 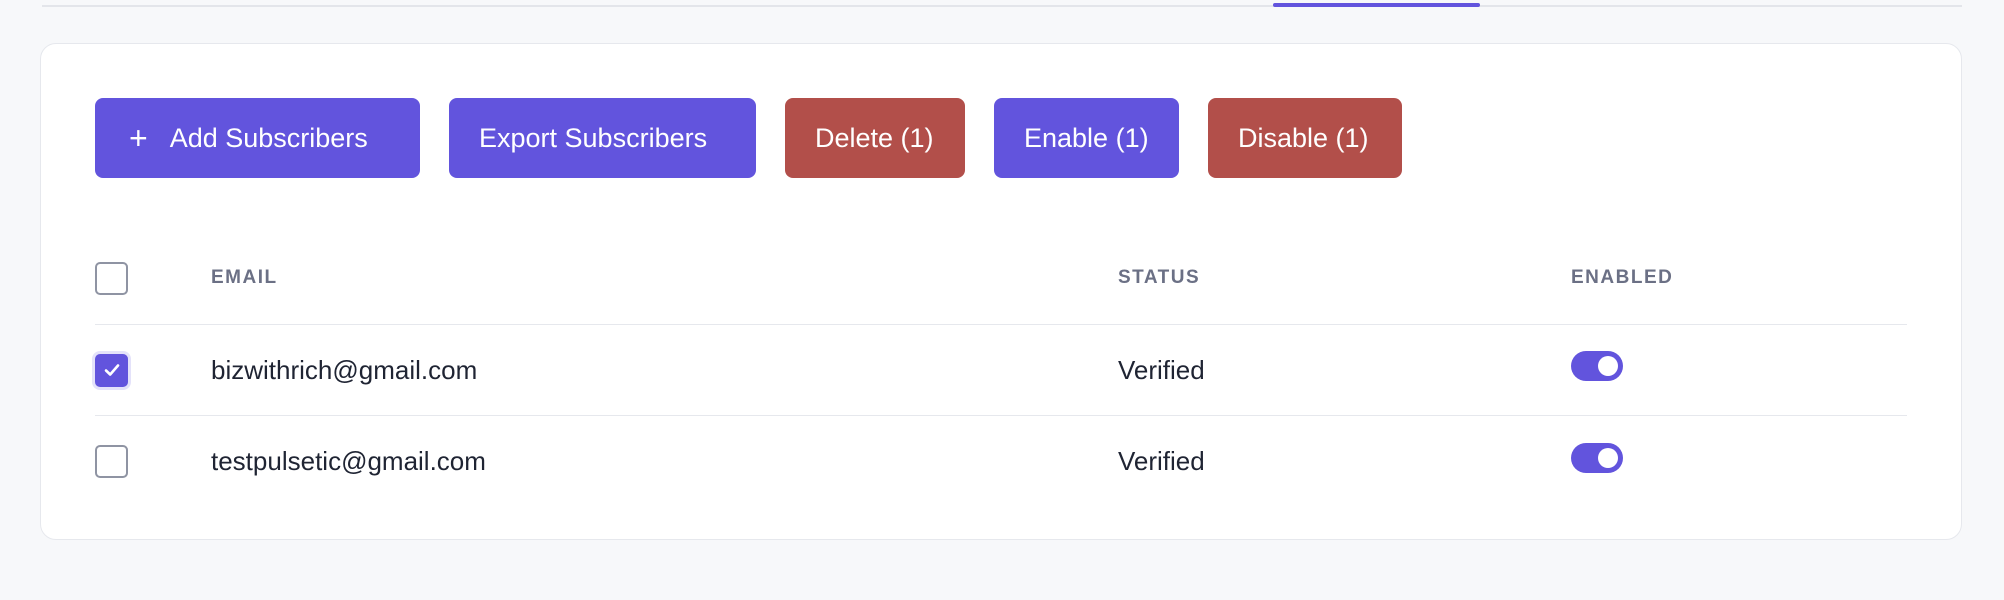 What do you see at coordinates (593, 137) in the screenshot?
I see `export-subscribers-label: Export Subscribers` at bounding box center [593, 137].